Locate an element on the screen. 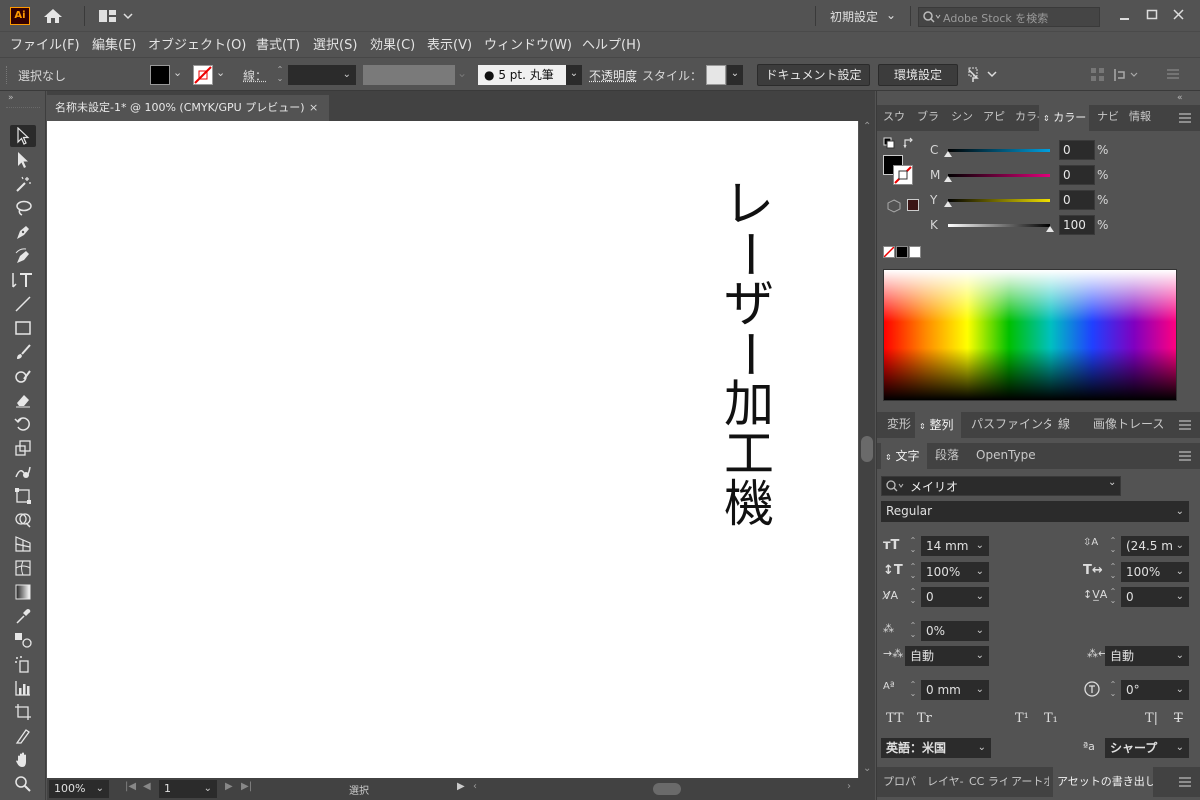 This screenshot has width=1200, height=800. scroll-left-icon: ‹ is located at coordinates (475, 786).